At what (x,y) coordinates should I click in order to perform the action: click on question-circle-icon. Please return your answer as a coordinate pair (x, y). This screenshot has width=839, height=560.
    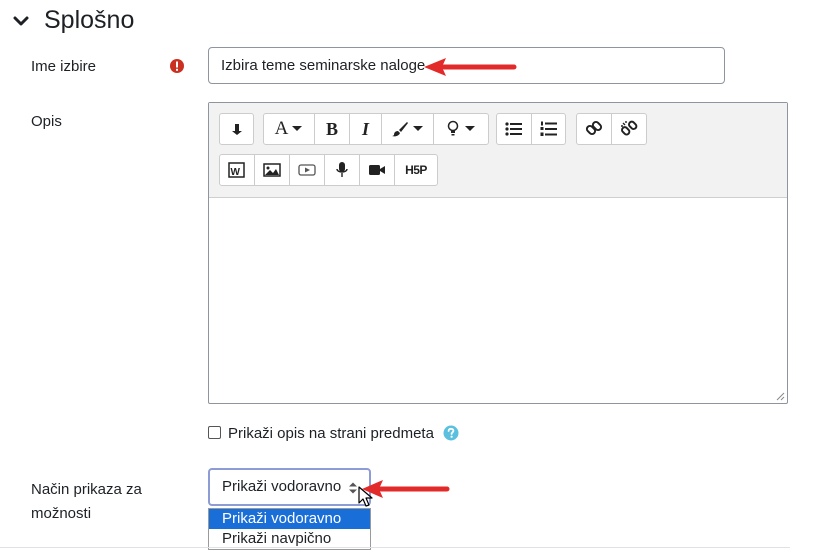
    Looking at the image, I should click on (451, 433).